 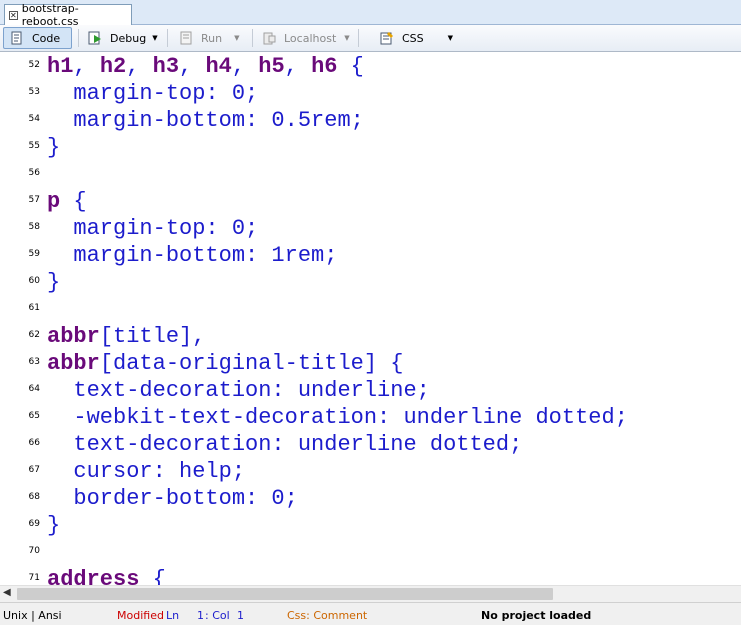 I want to click on css-text-token: border-bottom: 0;, so click(x=172, y=498).